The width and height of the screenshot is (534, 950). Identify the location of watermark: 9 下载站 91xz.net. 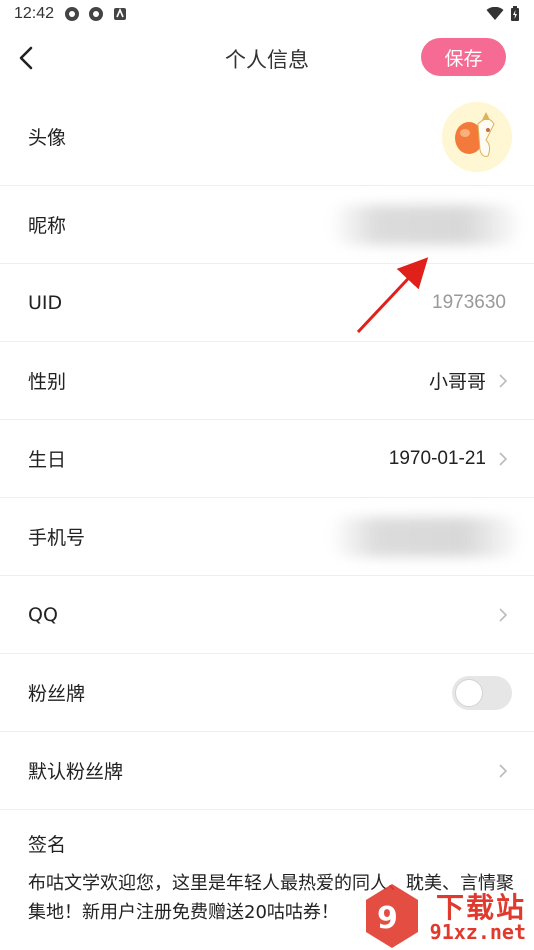
(434, 915).